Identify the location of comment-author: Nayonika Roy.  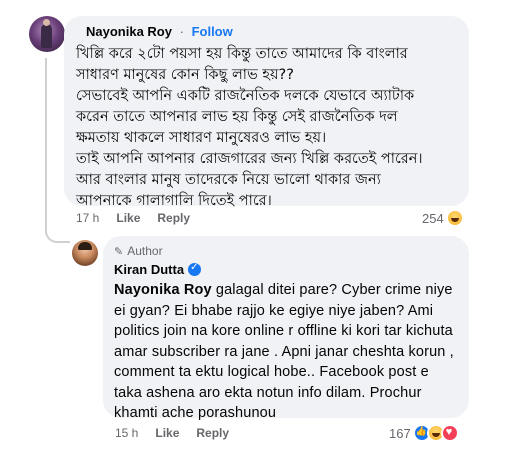
(129, 32).